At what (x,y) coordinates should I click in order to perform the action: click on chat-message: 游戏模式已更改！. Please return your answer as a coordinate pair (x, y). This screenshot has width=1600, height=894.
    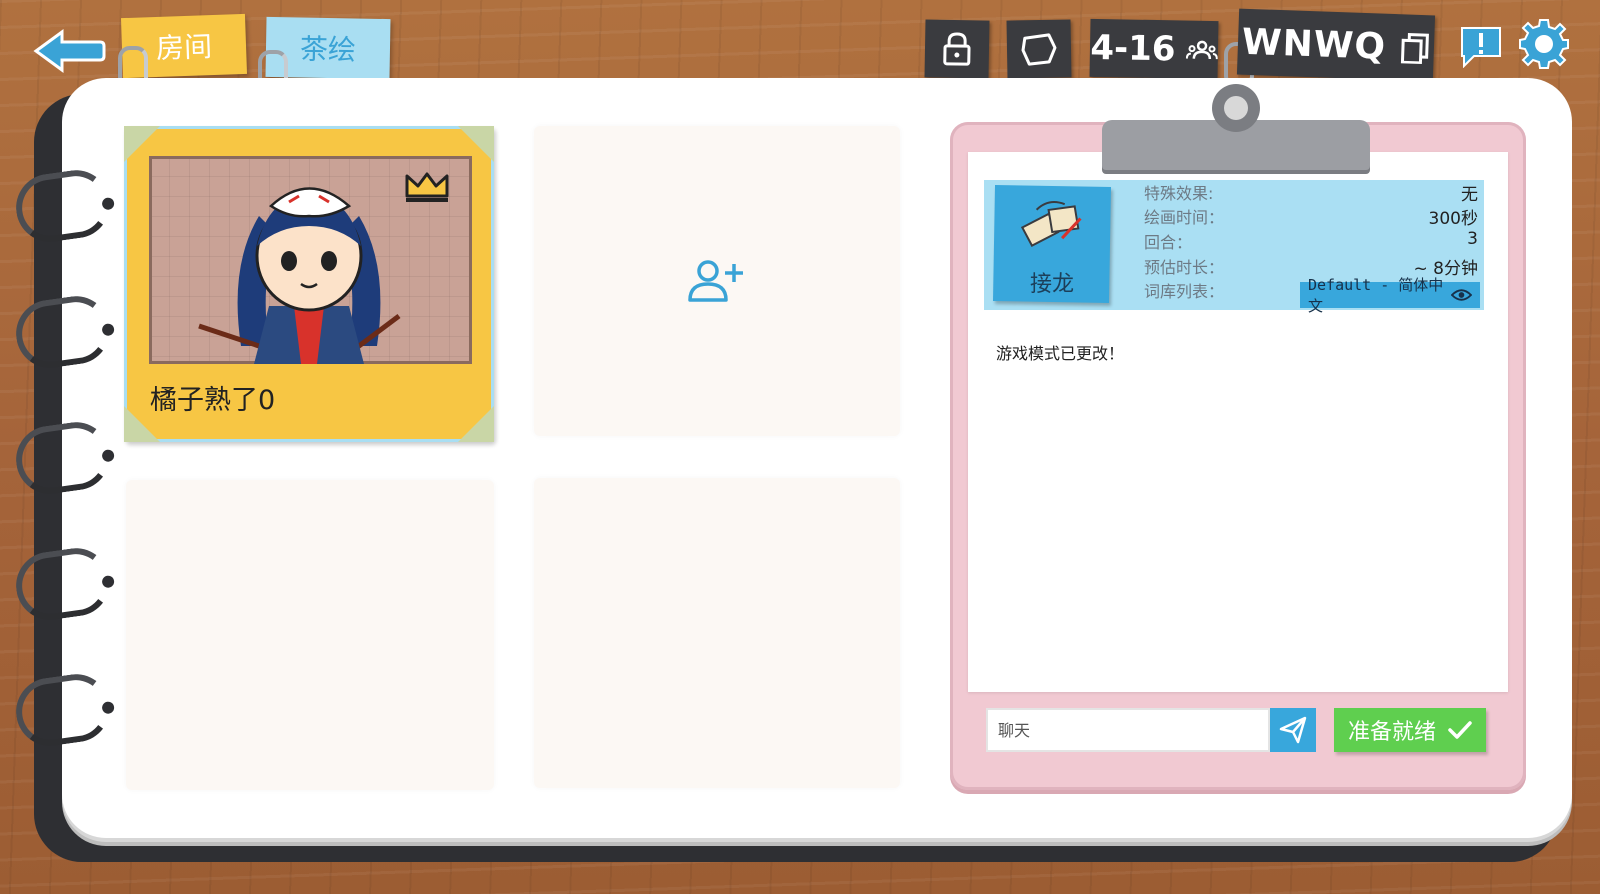
    Looking at the image, I should click on (1060, 353).